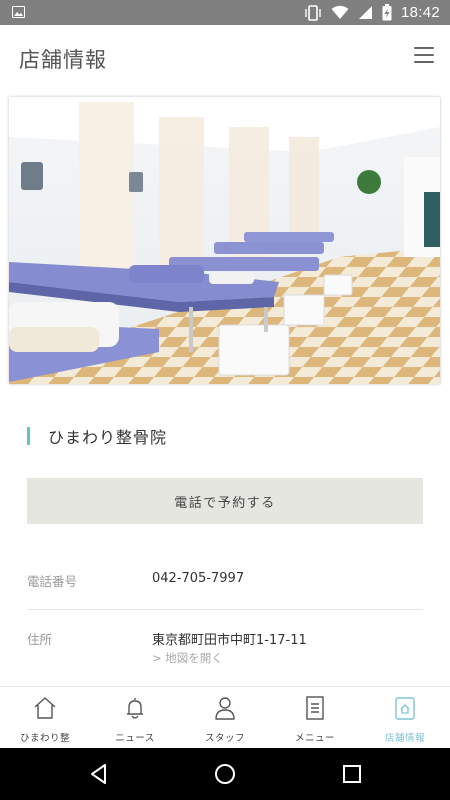 The height and width of the screenshot is (800, 450). What do you see at coordinates (198, 578) in the screenshot?
I see `phone-number: 042-705-7997` at bounding box center [198, 578].